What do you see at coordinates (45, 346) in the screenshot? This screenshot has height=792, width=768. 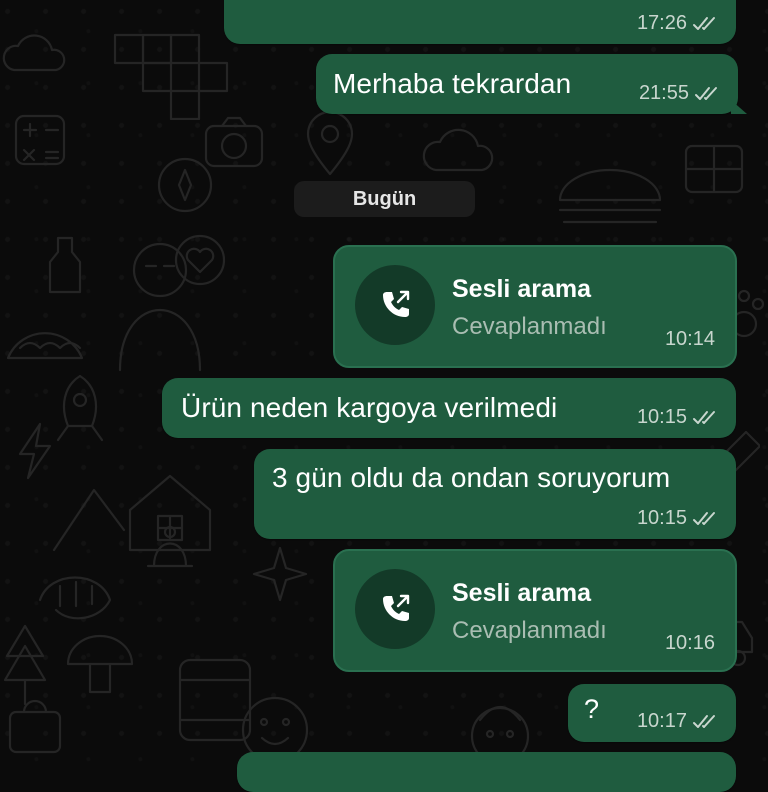 I see `taco-doodle-icon` at bounding box center [45, 346].